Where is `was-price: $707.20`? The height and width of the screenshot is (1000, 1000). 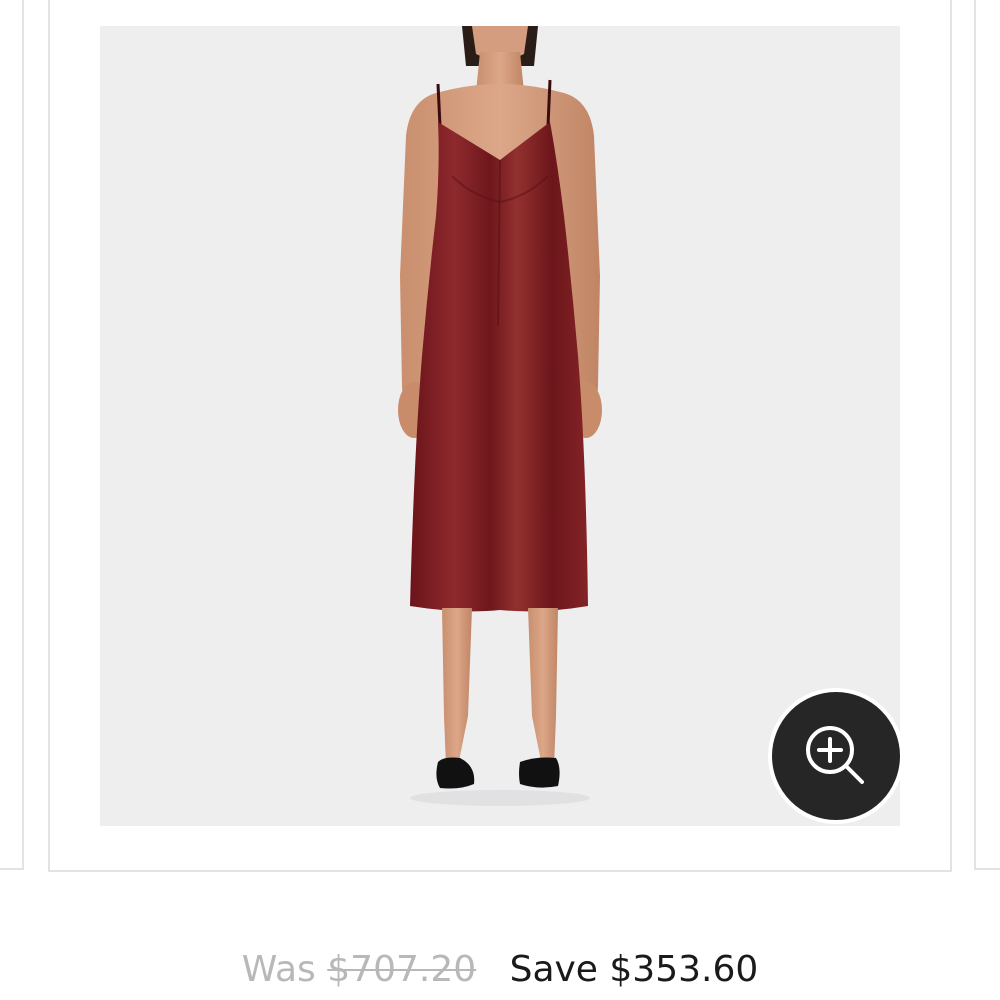
was-price: $707.20 is located at coordinates (402, 969).